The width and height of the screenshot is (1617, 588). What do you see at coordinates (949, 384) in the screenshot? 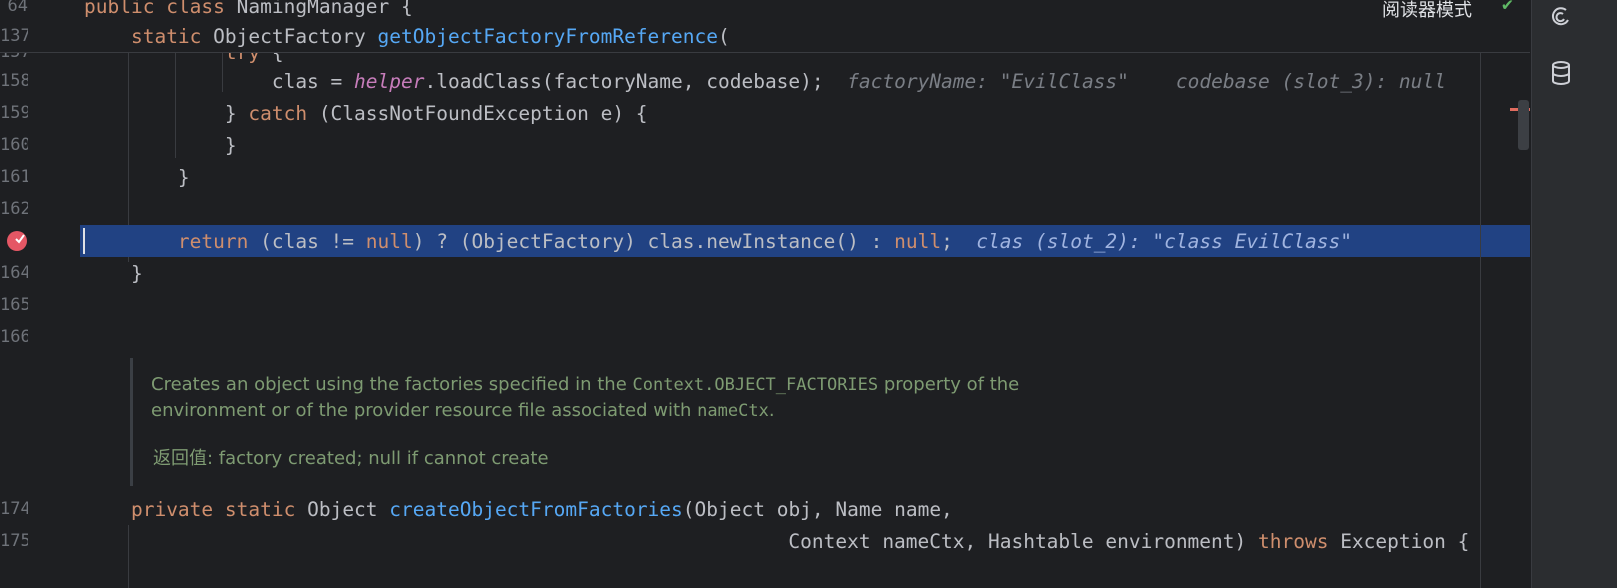
I see `doc-text: property of the` at bounding box center [949, 384].